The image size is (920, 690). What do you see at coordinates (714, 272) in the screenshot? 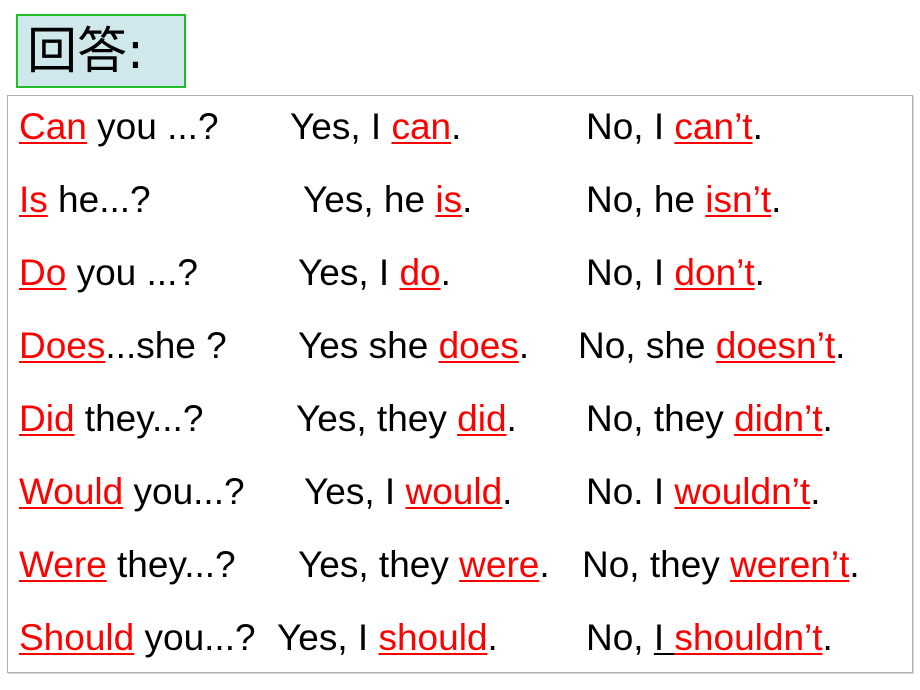
I see `auxiliary-verb: don’t` at bounding box center [714, 272].